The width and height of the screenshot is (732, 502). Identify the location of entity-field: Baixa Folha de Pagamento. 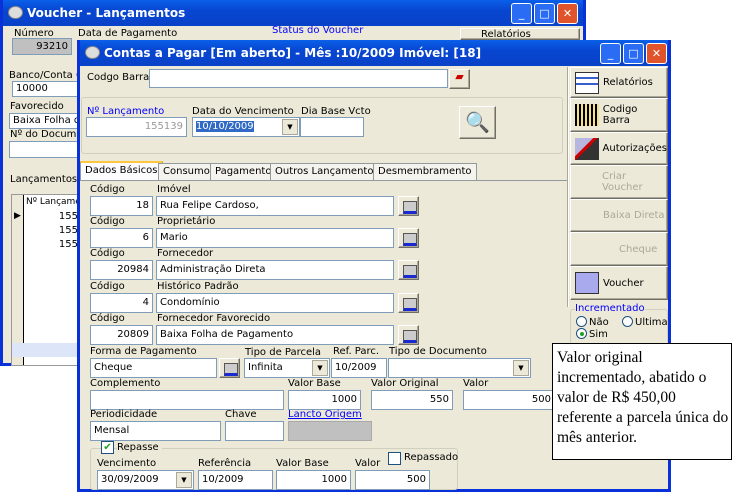
(275, 335).